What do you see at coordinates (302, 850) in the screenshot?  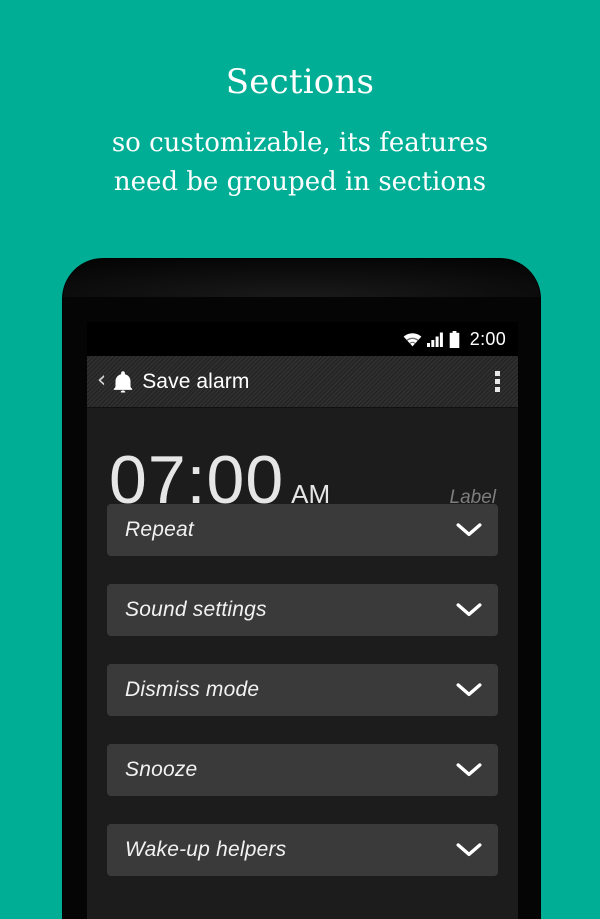 I see `section-row-wake-up-helpers: Wake-up helpers` at bounding box center [302, 850].